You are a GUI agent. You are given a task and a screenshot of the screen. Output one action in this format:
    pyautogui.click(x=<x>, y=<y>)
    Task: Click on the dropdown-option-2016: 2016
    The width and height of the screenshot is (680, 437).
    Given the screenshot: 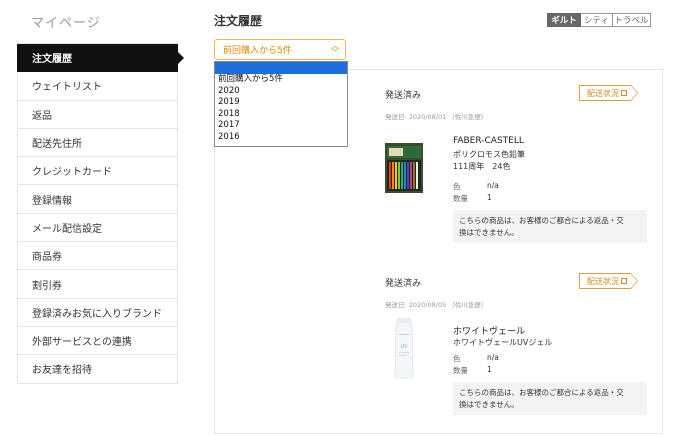 What is the action you would take?
    pyautogui.click(x=281, y=138)
    